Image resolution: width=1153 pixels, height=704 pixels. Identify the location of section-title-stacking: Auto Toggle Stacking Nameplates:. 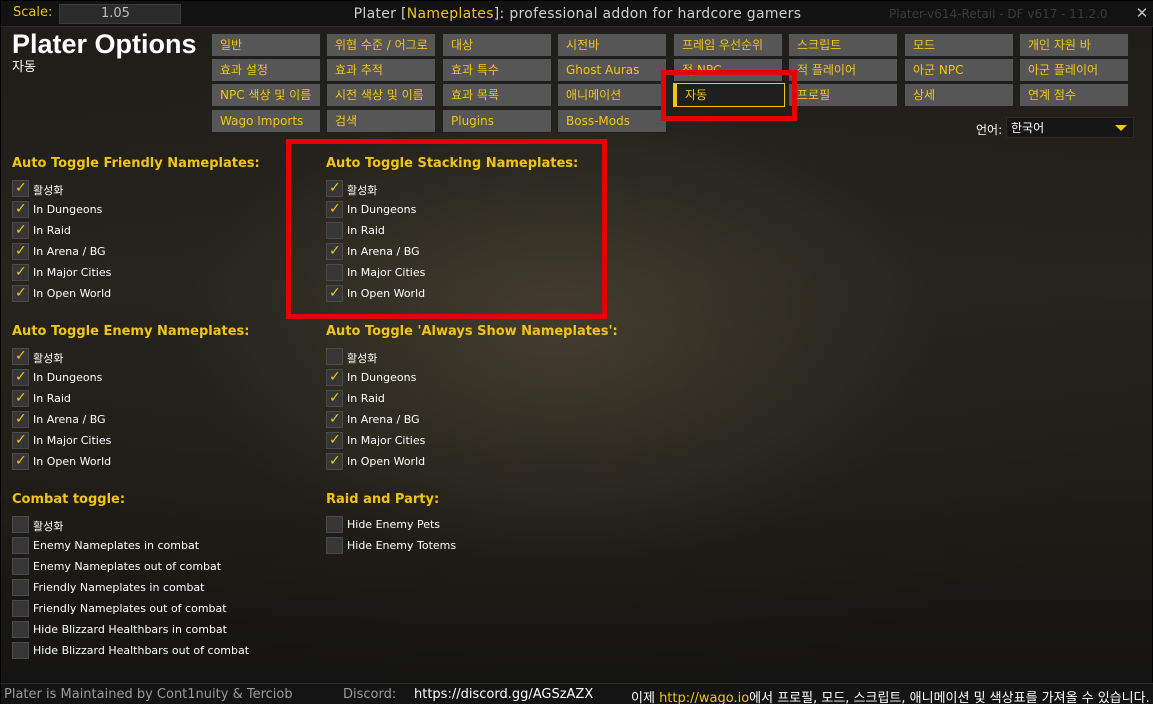
(452, 163).